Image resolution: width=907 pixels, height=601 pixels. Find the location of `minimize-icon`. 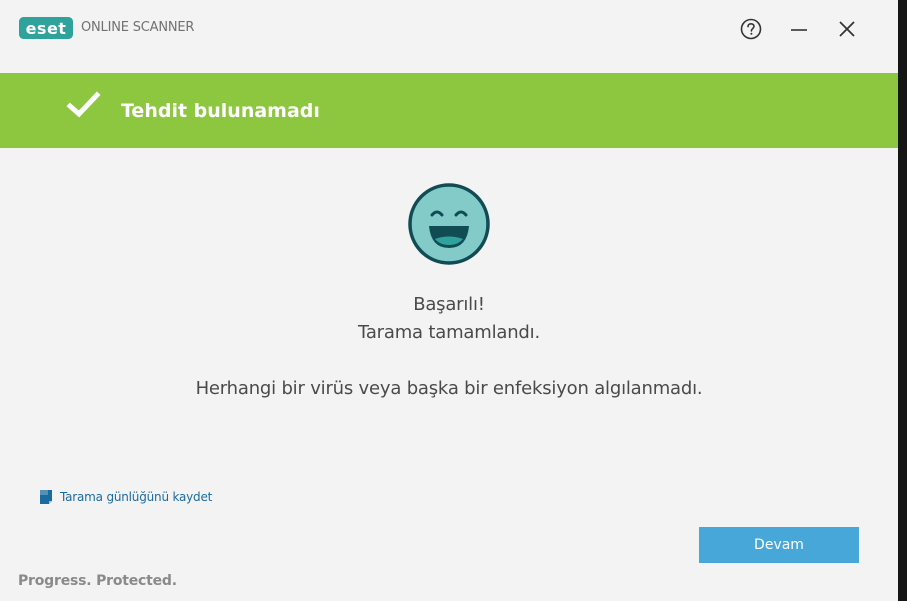

minimize-icon is located at coordinates (799, 30).